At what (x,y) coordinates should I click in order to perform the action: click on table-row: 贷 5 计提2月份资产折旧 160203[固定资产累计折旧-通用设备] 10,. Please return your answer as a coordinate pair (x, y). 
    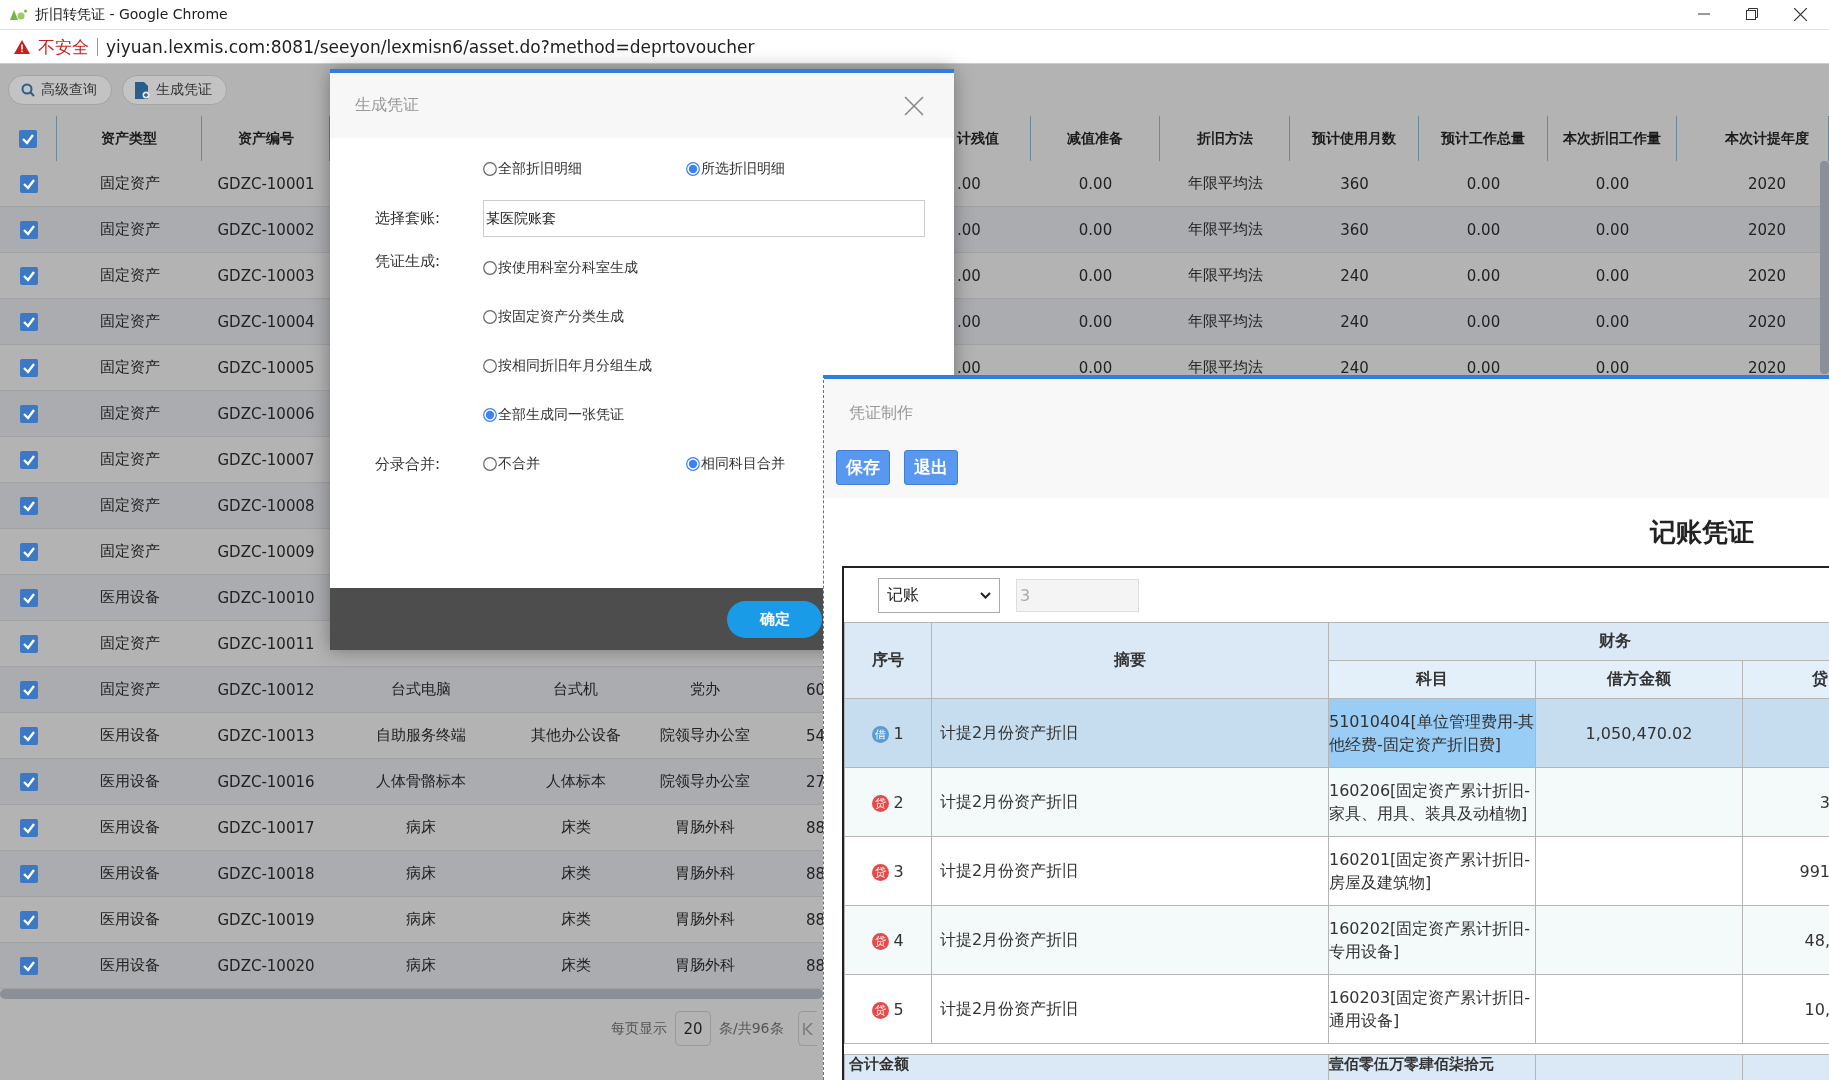
    Looking at the image, I should click on (1336, 1009).